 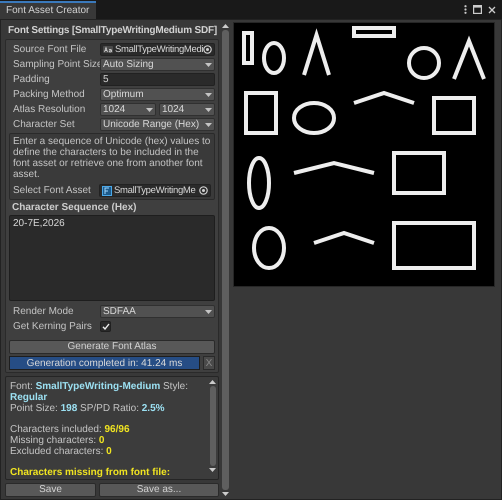 I want to click on object-field: SmallTypeWritingMe, so click(x=155, y=190).